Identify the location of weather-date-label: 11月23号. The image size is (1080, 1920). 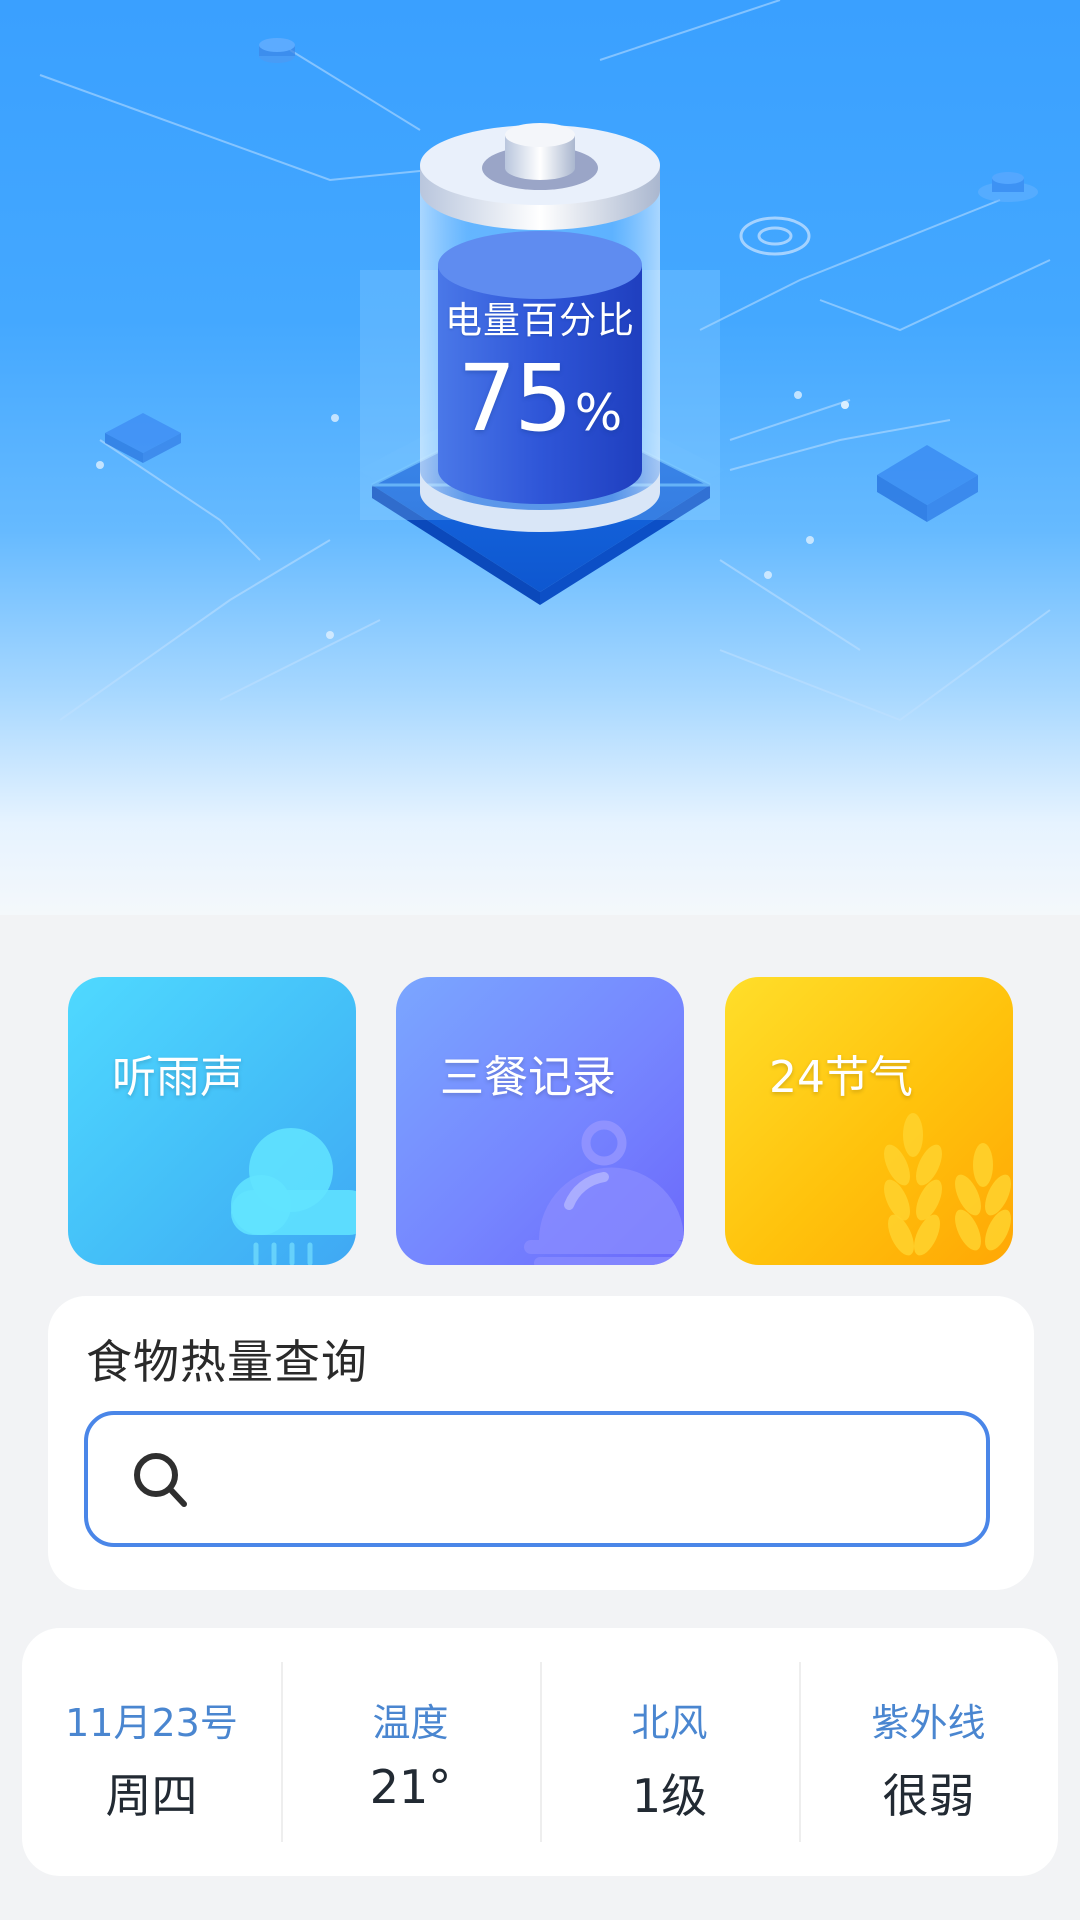
(151, 1723).